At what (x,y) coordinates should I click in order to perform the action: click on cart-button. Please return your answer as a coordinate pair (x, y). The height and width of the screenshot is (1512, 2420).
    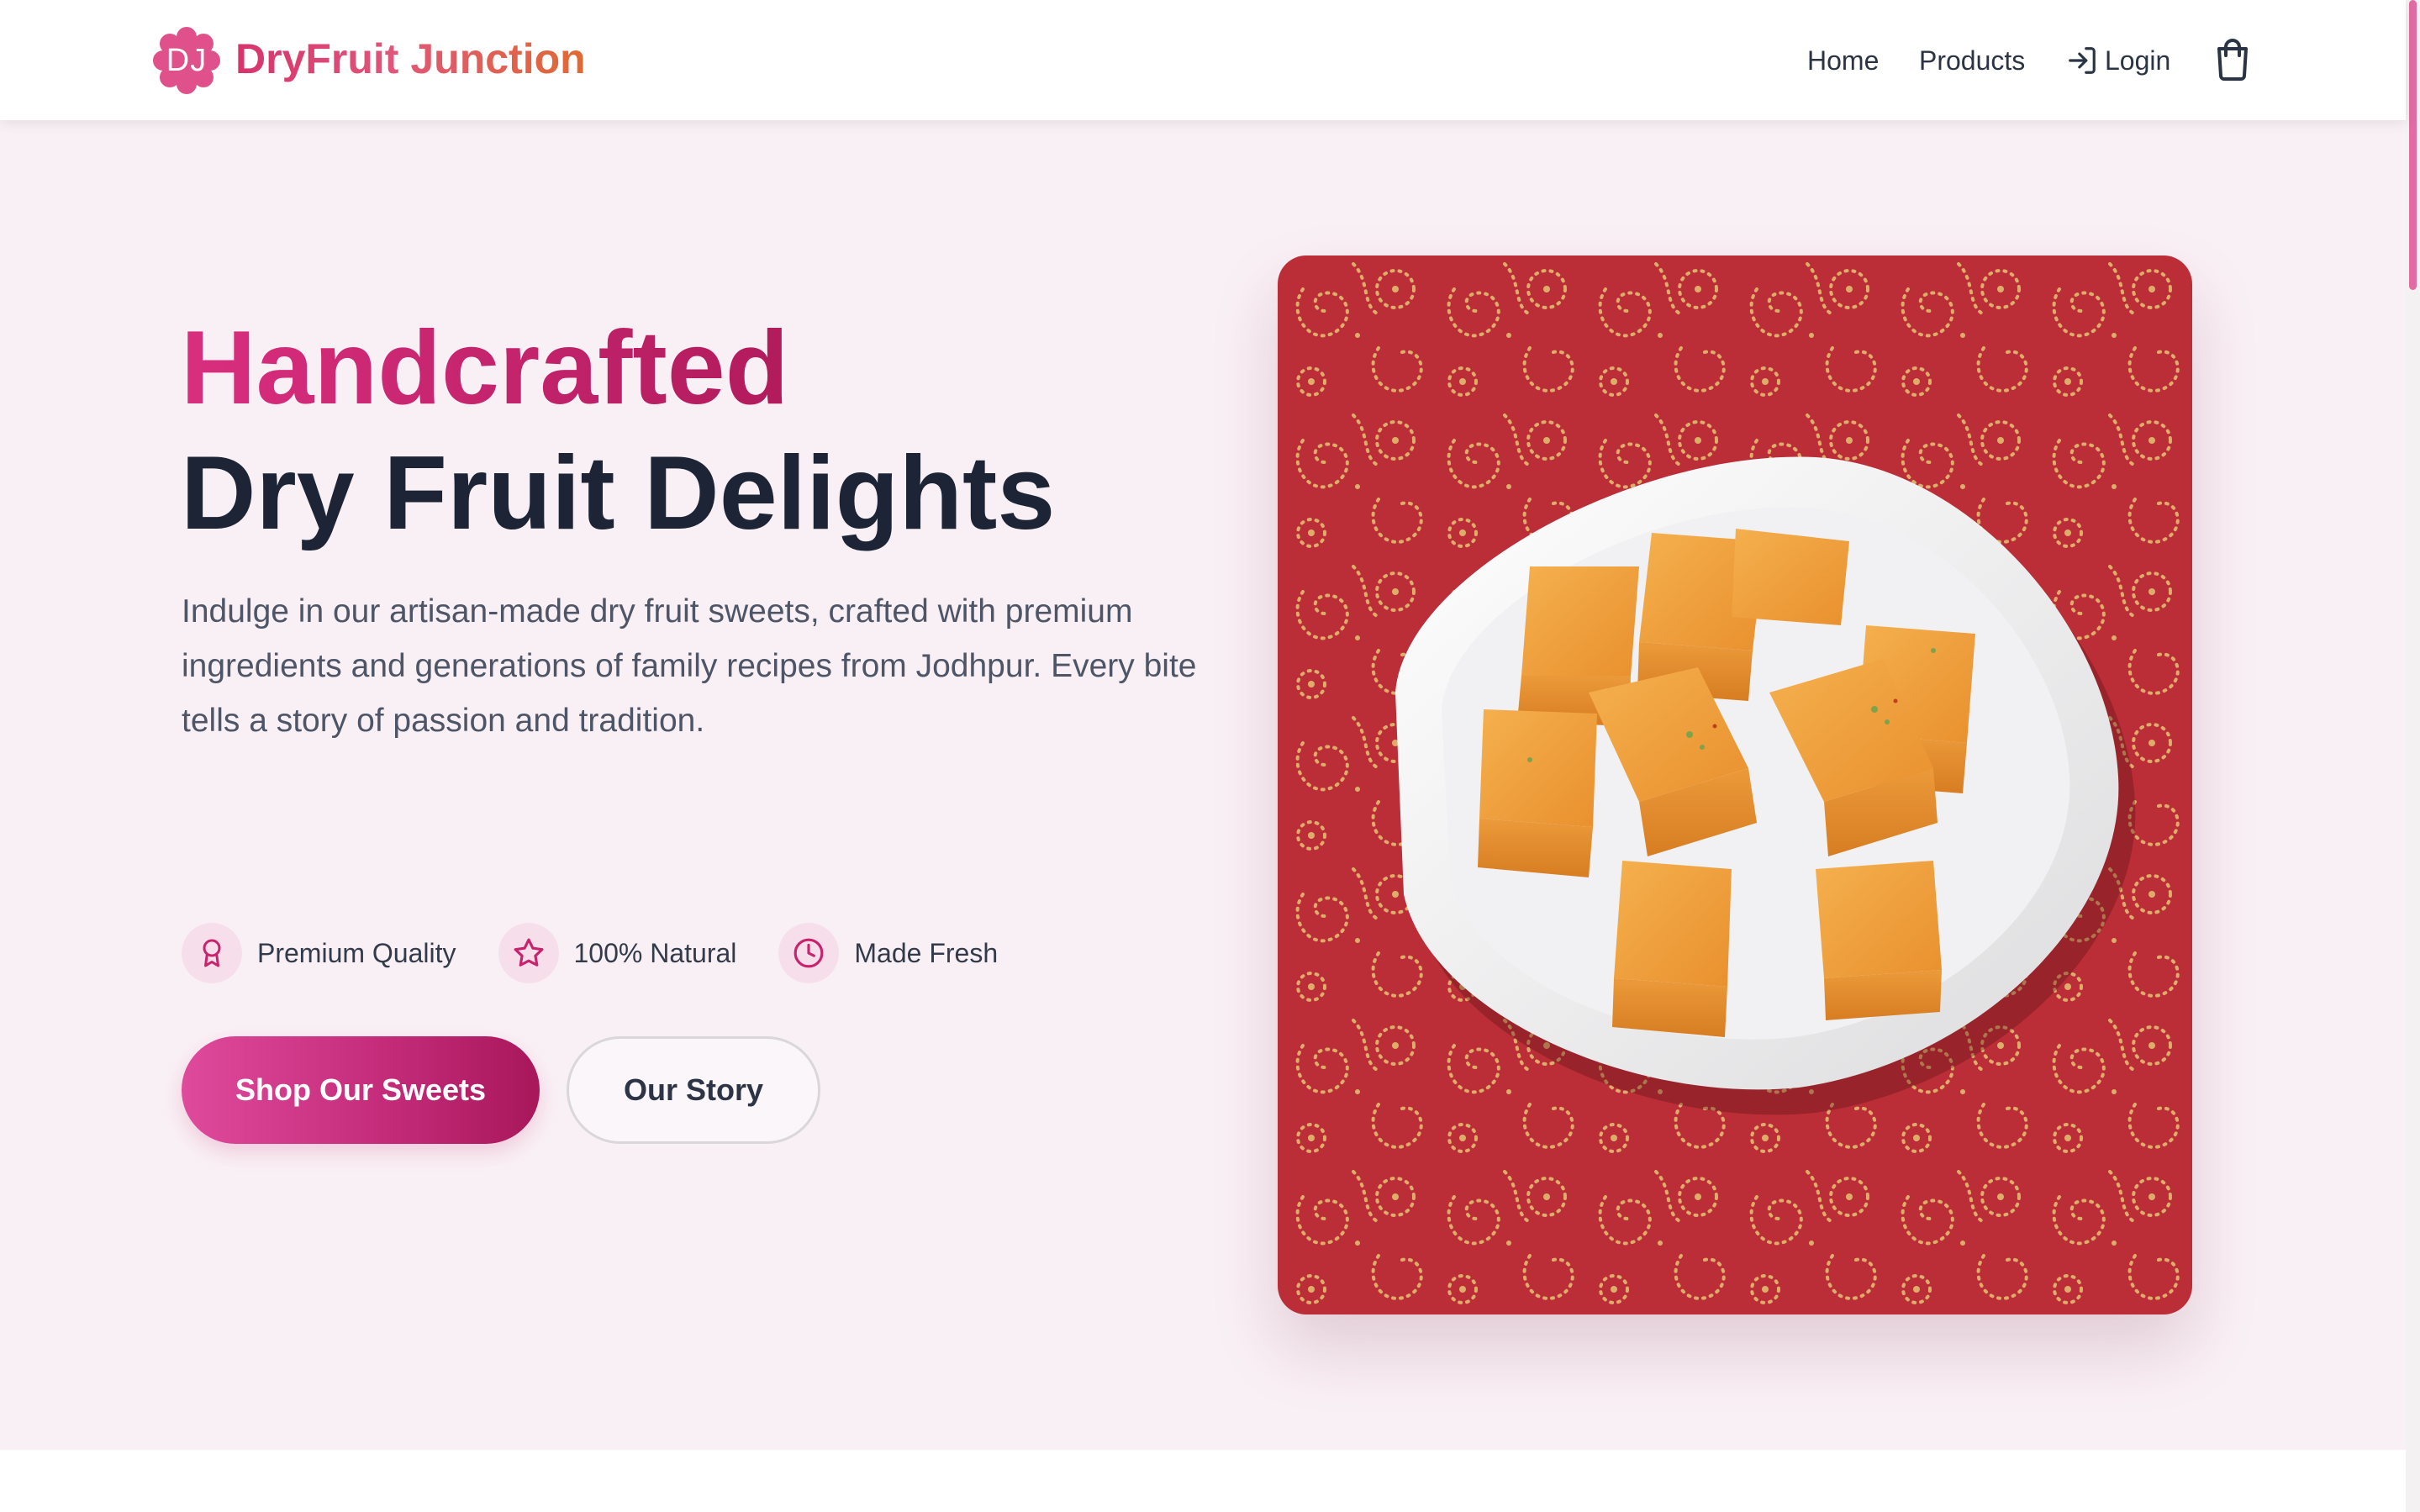
    Looking at the image, I should click on (2232, 59).